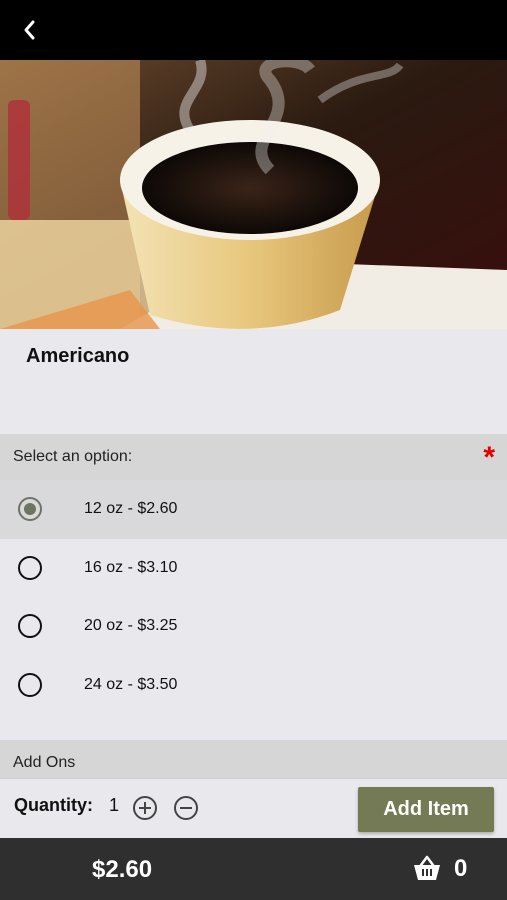  What do you see at coordinates (131, 626) in the screenshot?
I see `option-label: 20 oz - $3.25` at bounding box center [131, 626].